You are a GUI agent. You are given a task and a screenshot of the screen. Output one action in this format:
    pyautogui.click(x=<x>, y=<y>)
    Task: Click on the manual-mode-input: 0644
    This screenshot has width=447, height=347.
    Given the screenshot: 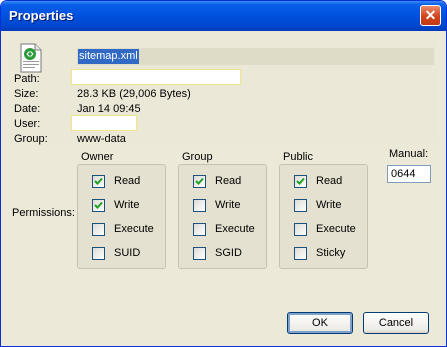 What is the action you would take?
    pyautogui.click(x=409, y=174)
    